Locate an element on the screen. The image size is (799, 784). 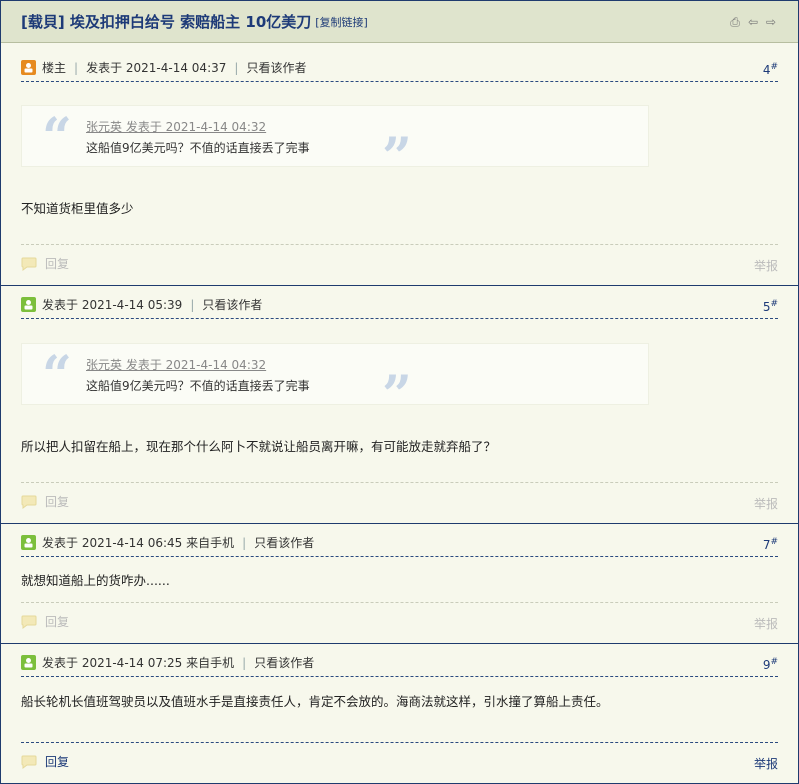
post-header: 楼主 | 发表于 2021-4-14 04:37 | 只看该作者 4# is located at coordinates (399, 68).